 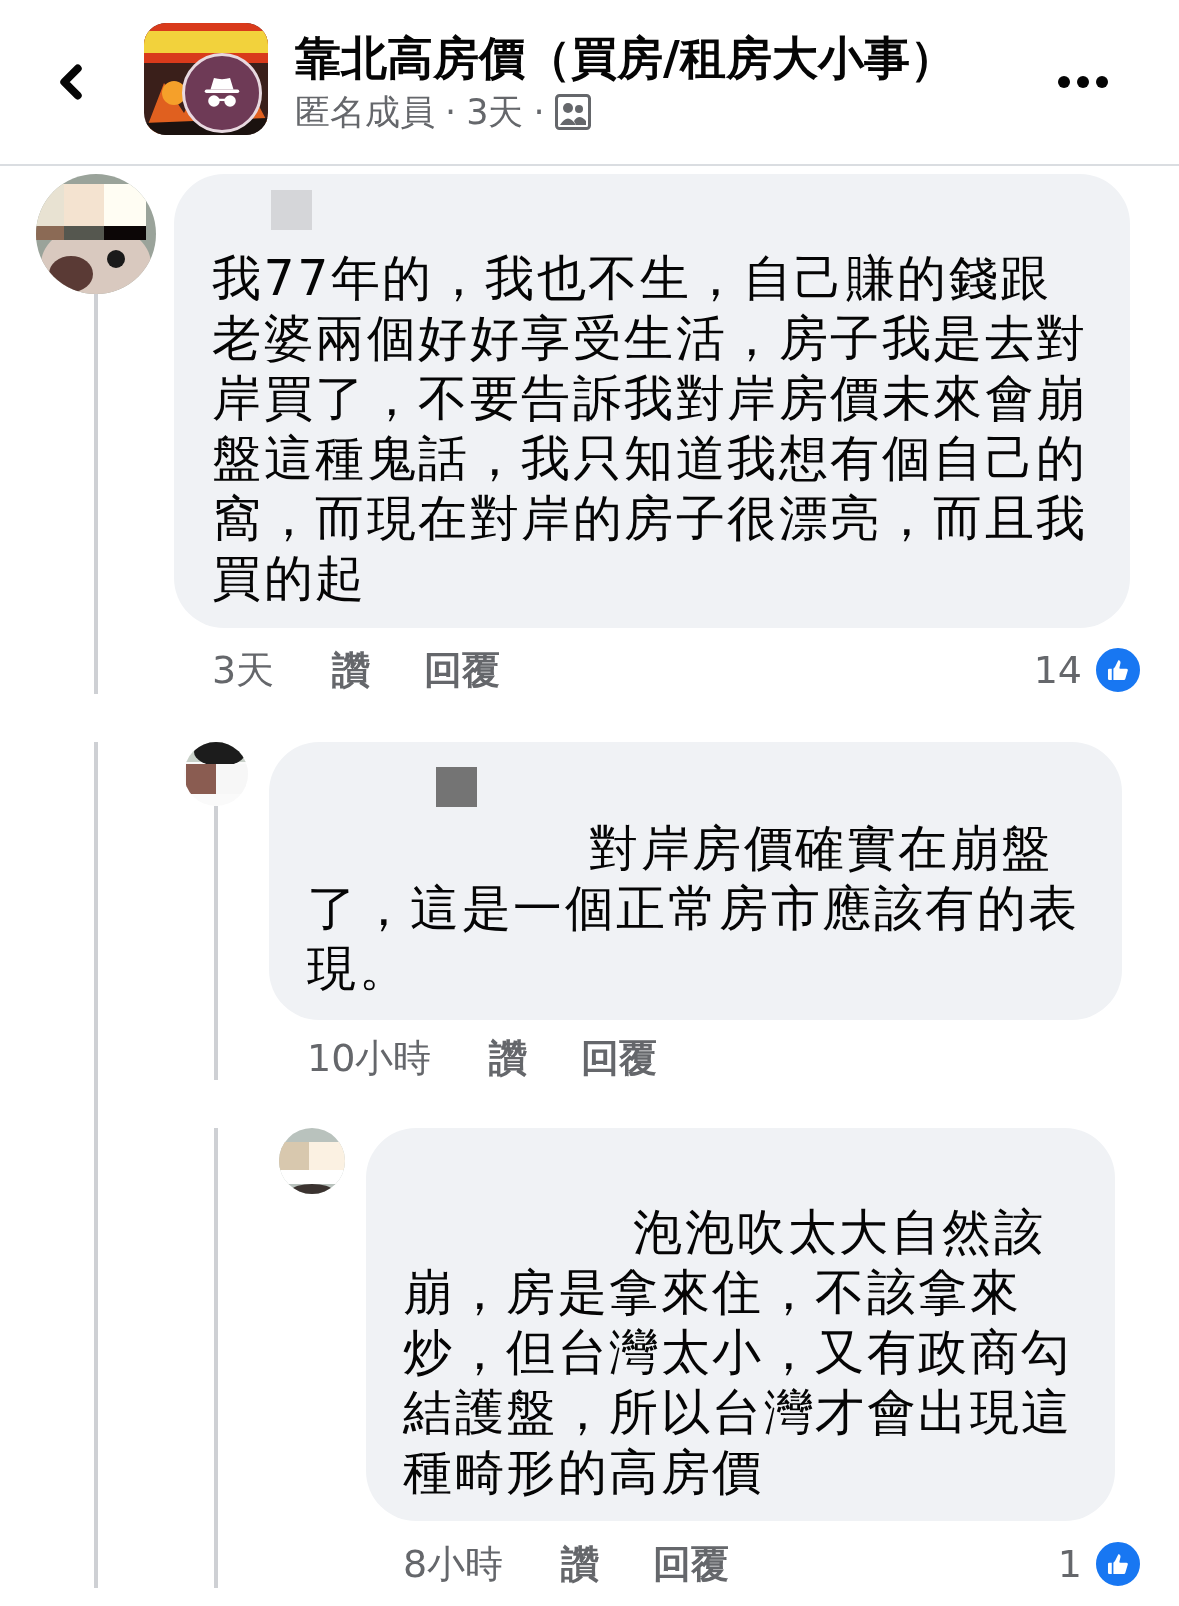 What do you see at coordinates (243, 670) in the screenshot?
I see `comment-time: 3天` at bounding box center [243, 670].